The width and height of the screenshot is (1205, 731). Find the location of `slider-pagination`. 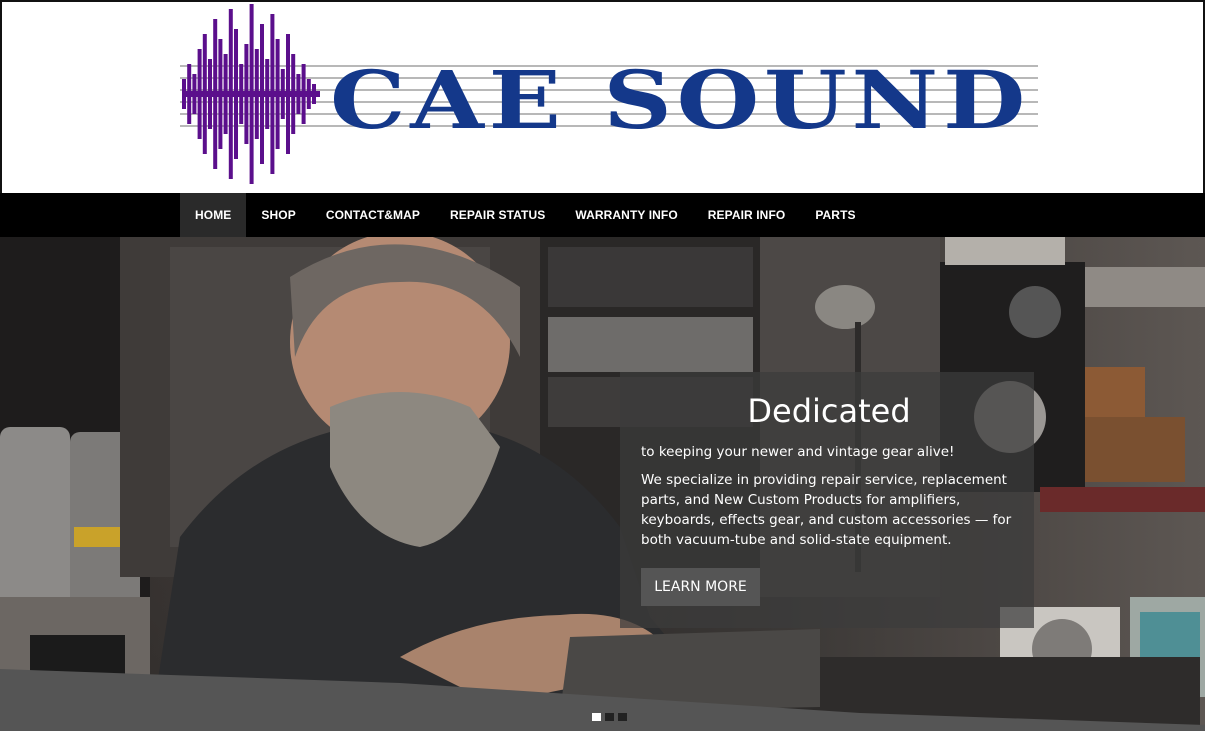

slider-pagination is located at coordinates (609, 717).